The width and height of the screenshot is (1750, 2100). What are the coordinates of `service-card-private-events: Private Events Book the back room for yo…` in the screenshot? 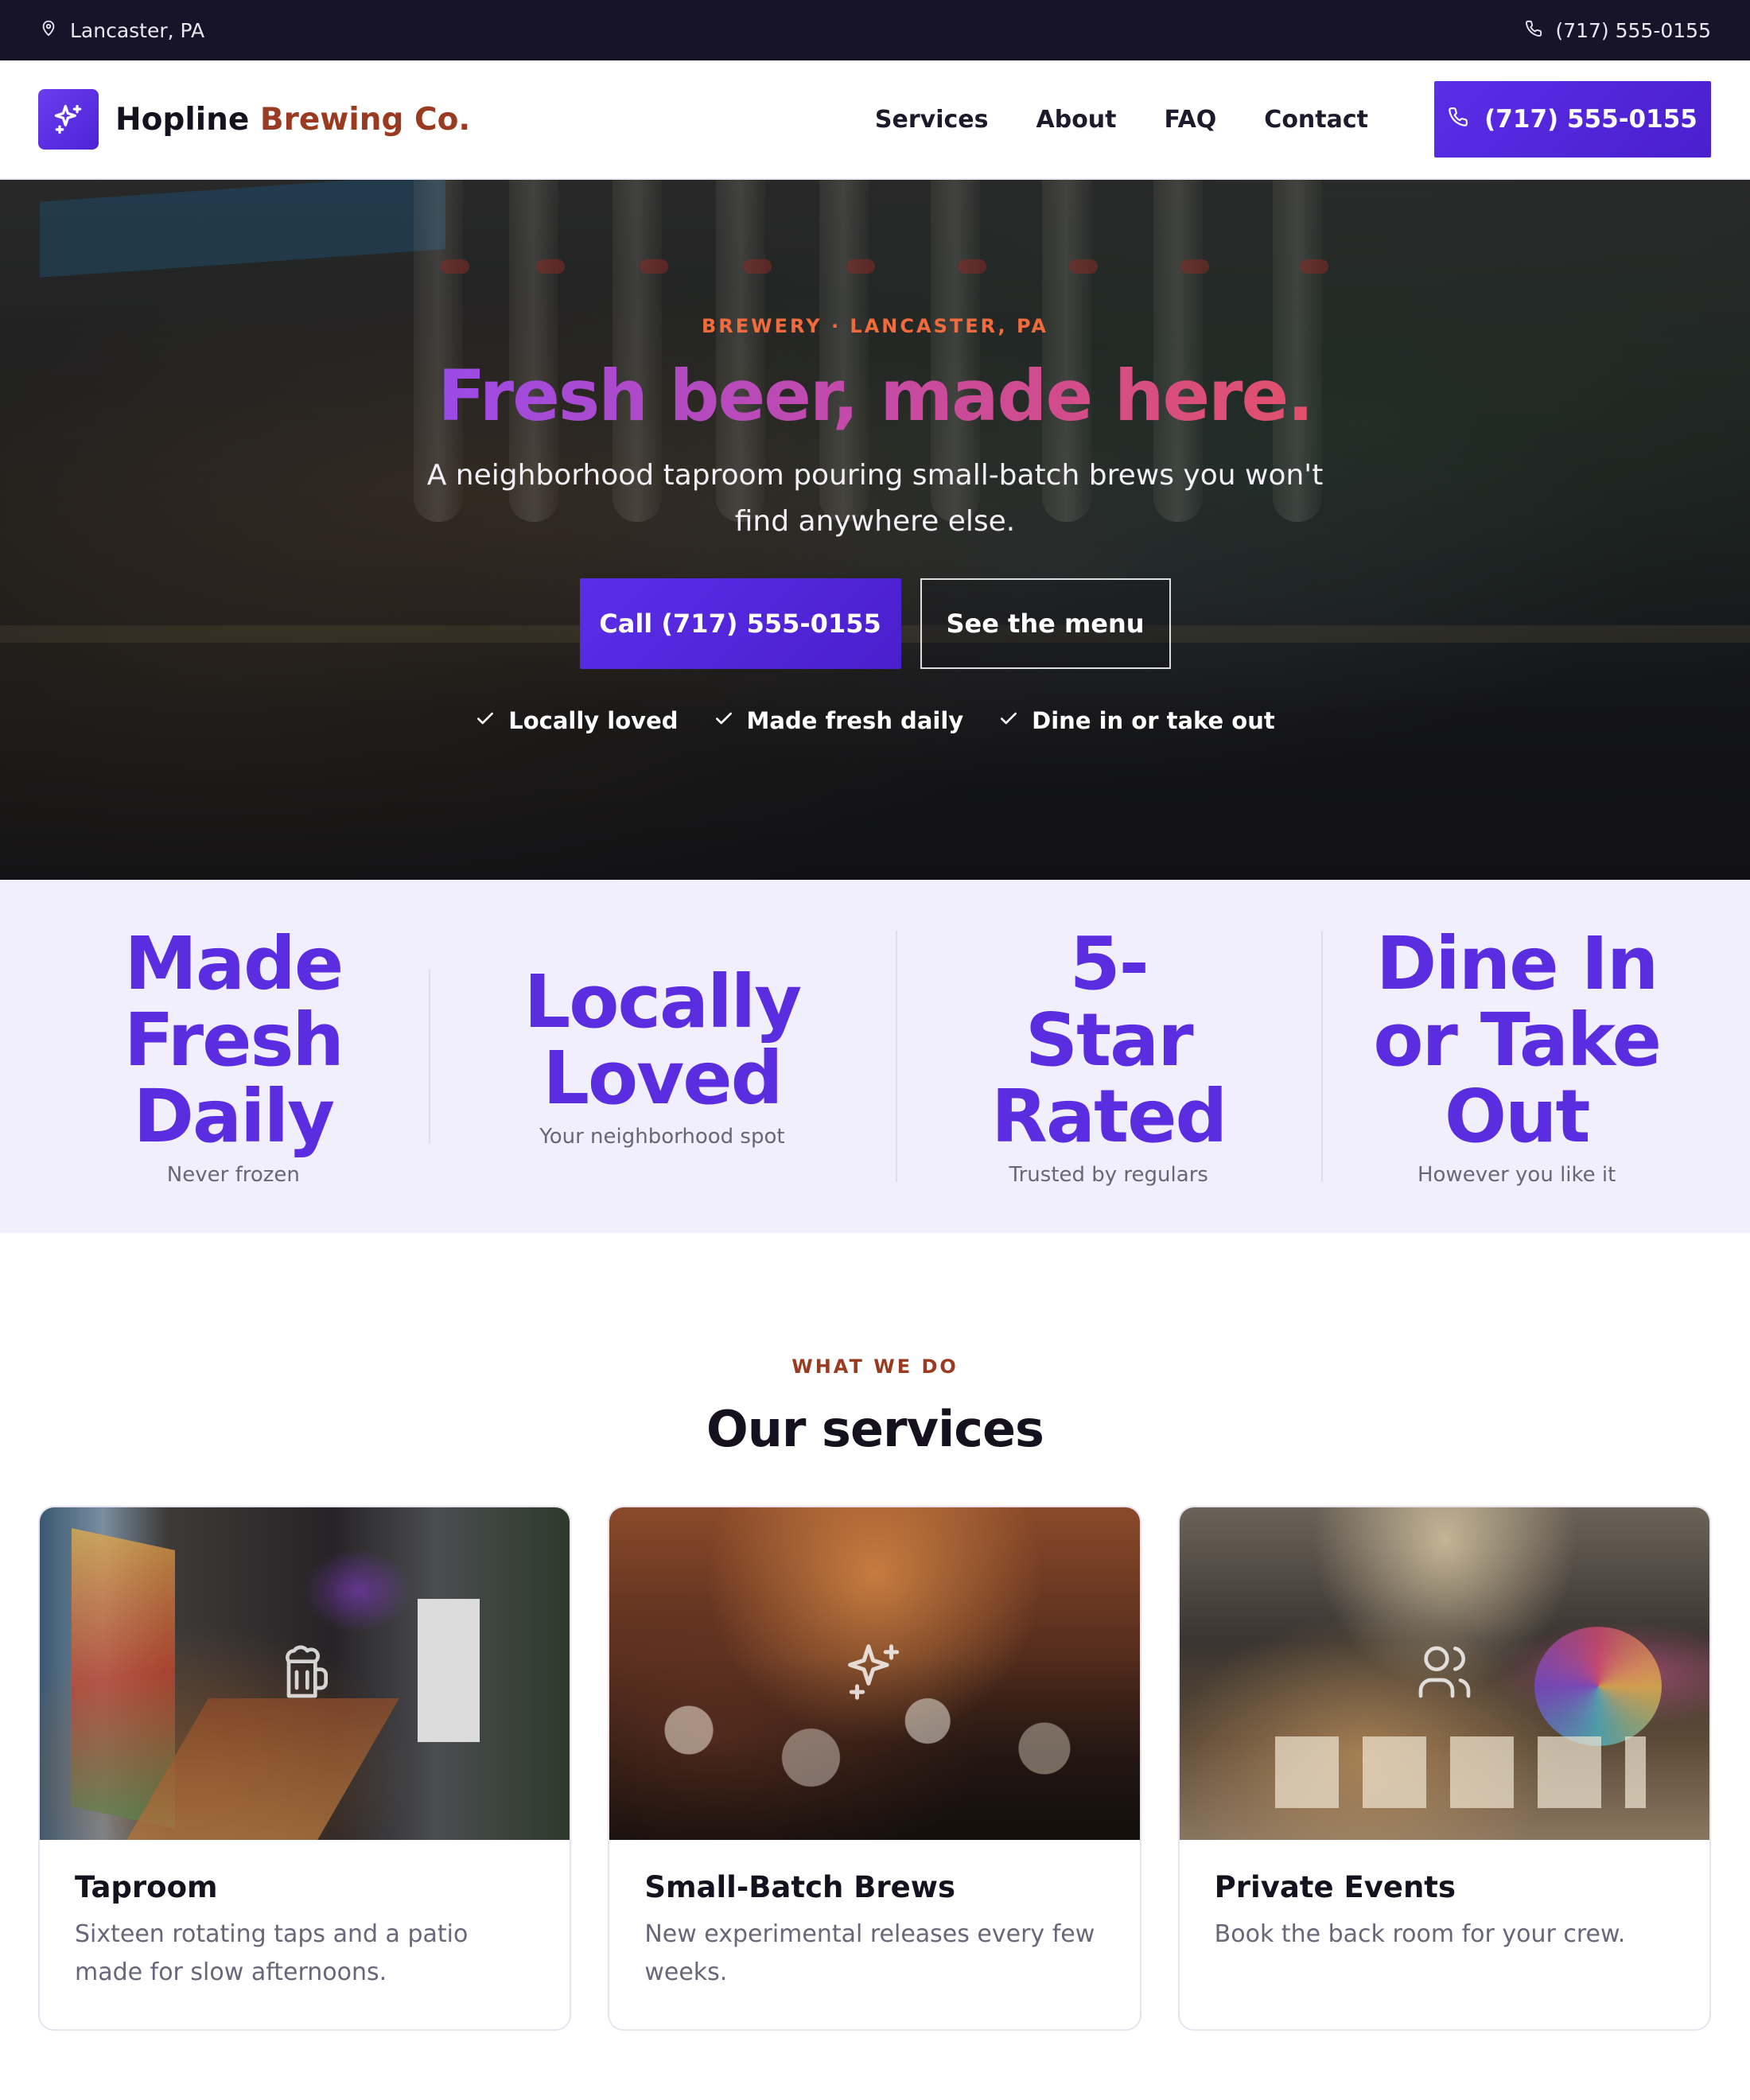 It's located at (1444, 1768).